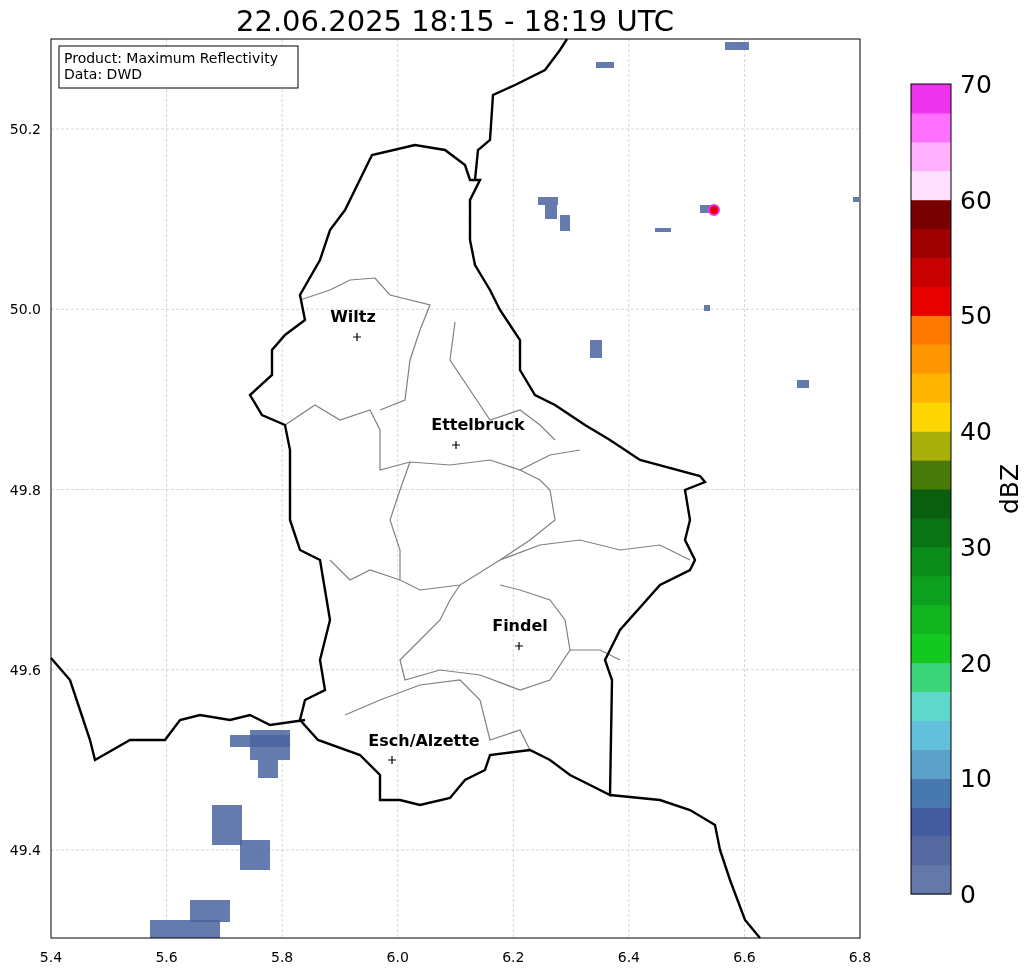  I want to click on x-tick-label: 6.4, so click(628, 957).